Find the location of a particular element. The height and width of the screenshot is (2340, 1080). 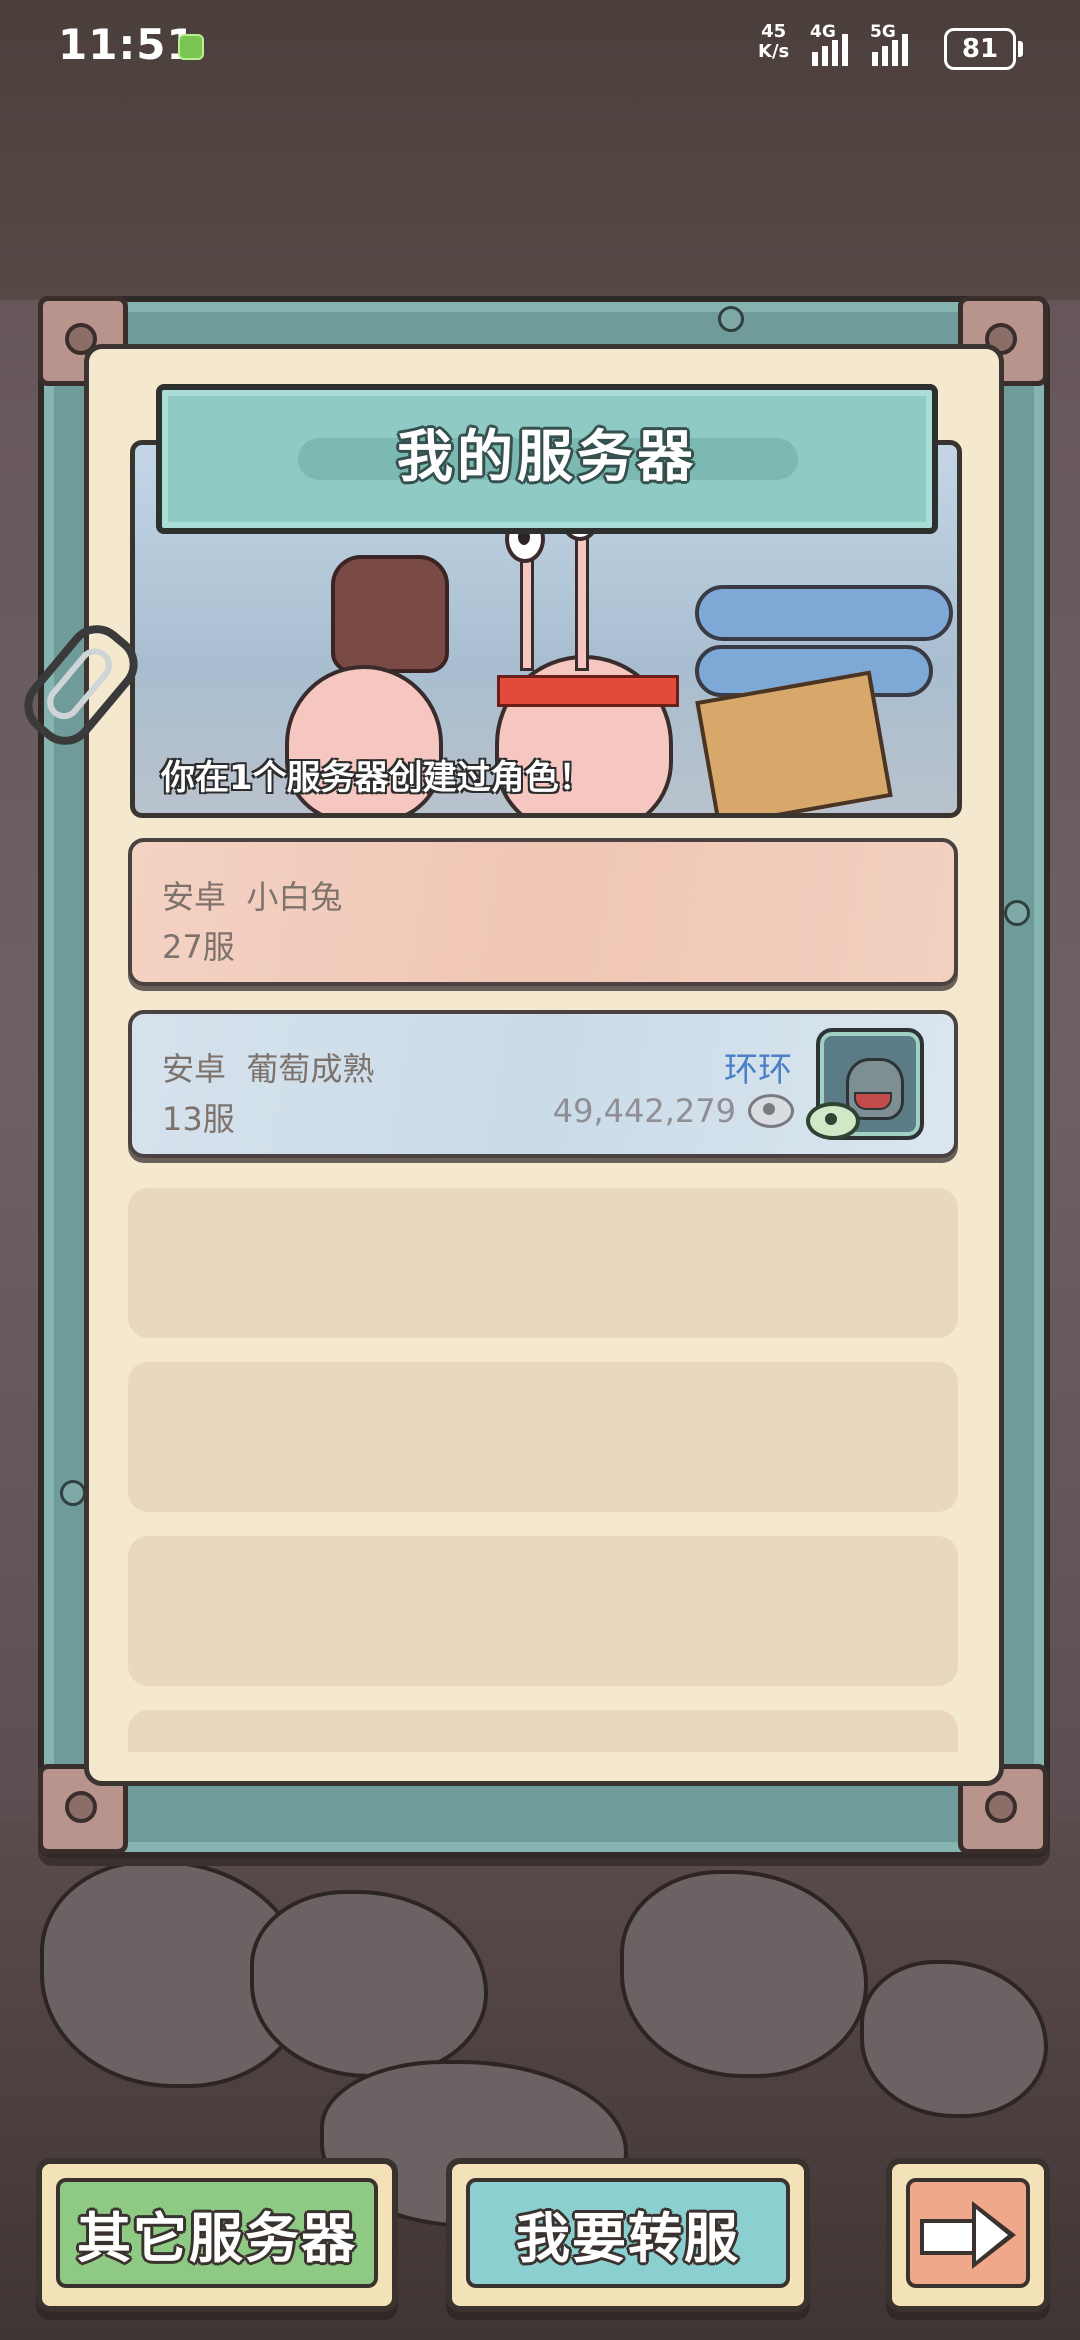

network-speed: 45 K/s is located at coordinates (774, 41).